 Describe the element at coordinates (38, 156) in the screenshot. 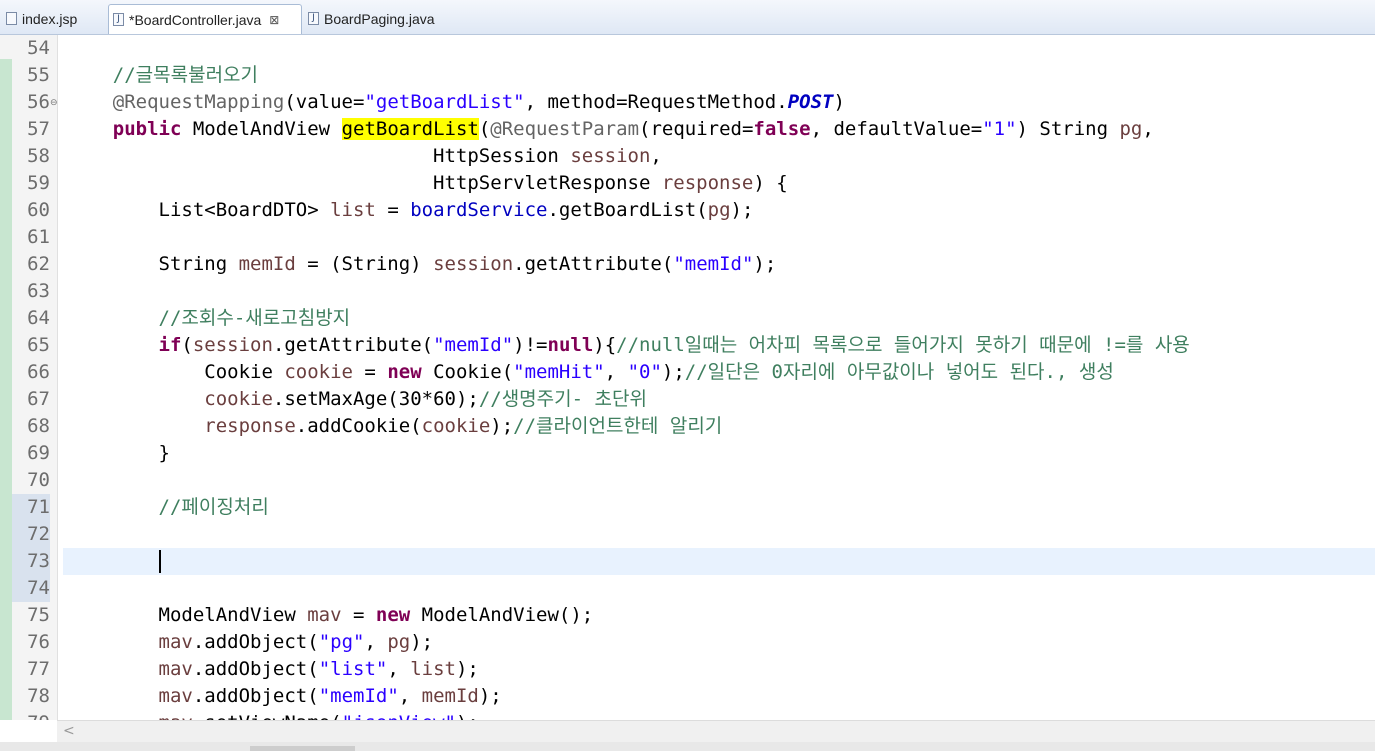

I see `line-number: 58` at that location.